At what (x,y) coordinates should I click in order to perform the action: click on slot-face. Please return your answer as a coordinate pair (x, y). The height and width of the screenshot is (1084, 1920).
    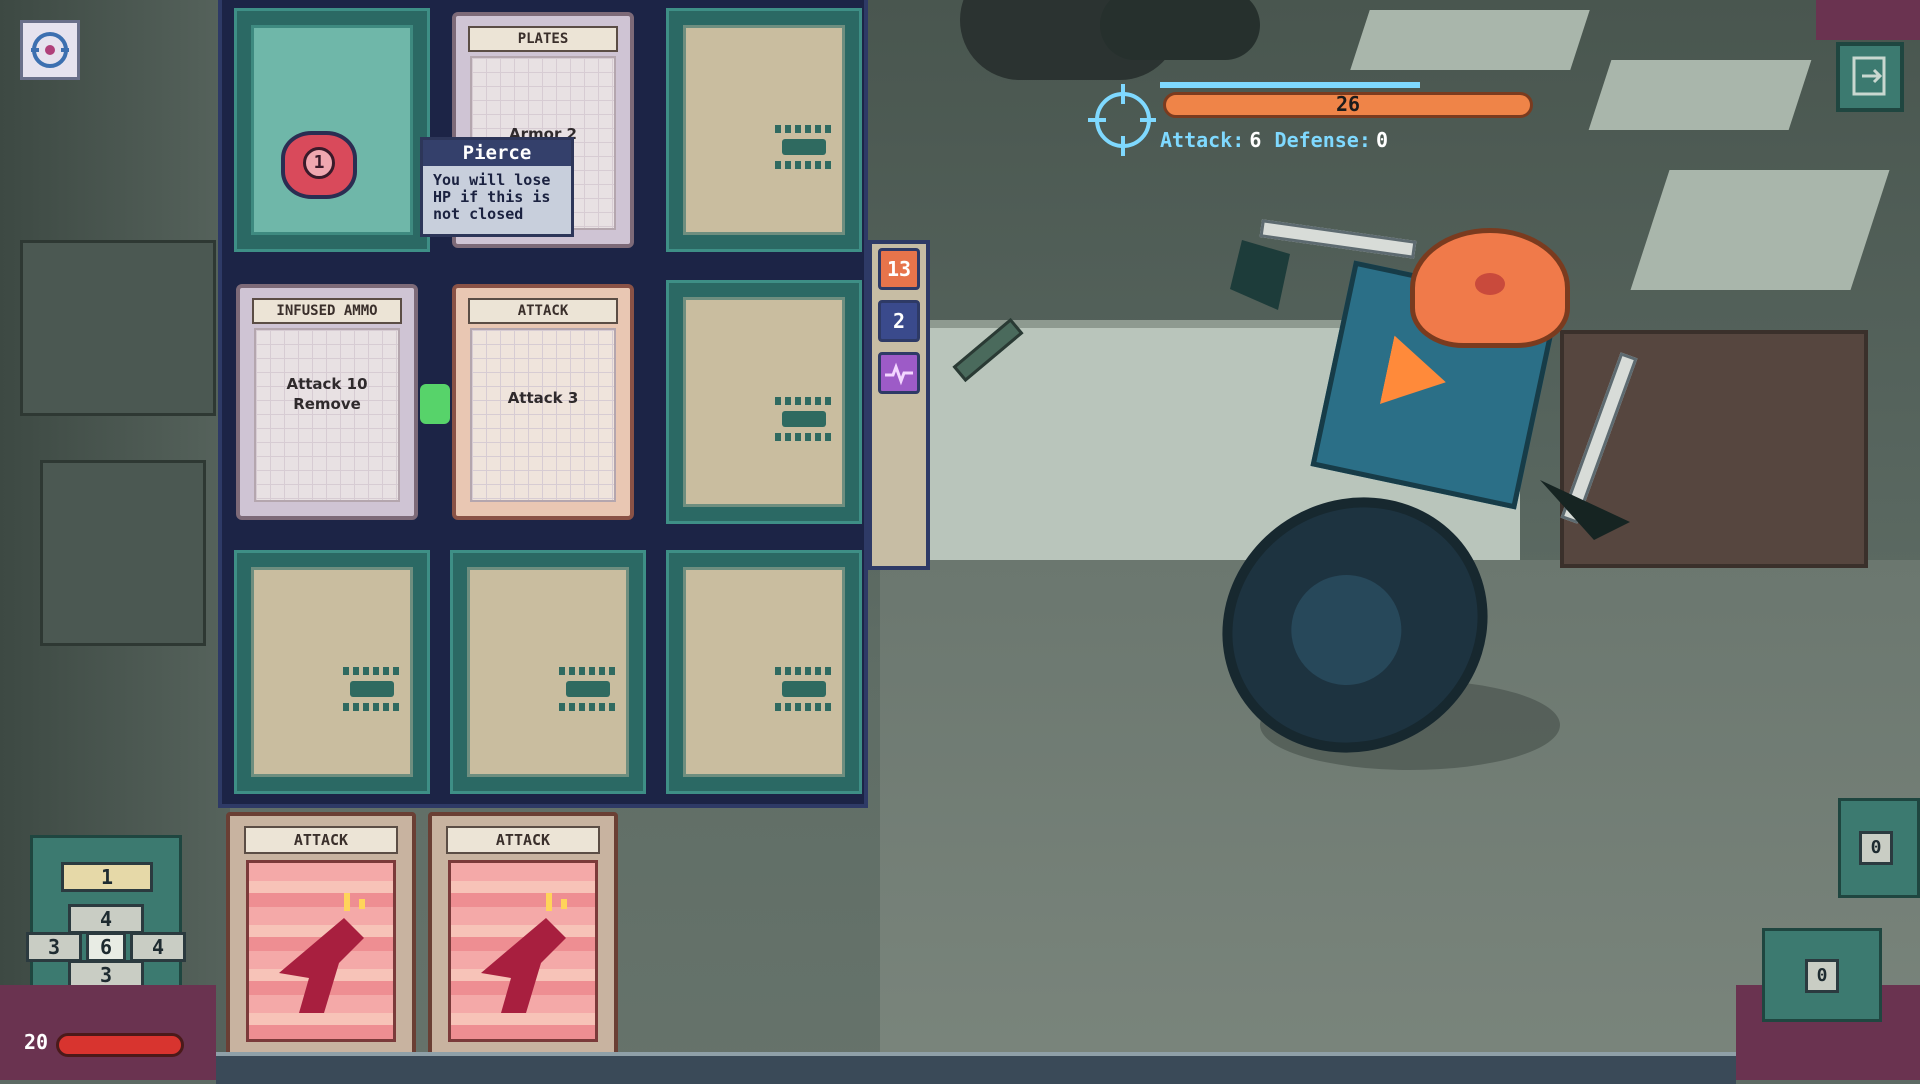
    Looking at the image, I should click on (332, 130).